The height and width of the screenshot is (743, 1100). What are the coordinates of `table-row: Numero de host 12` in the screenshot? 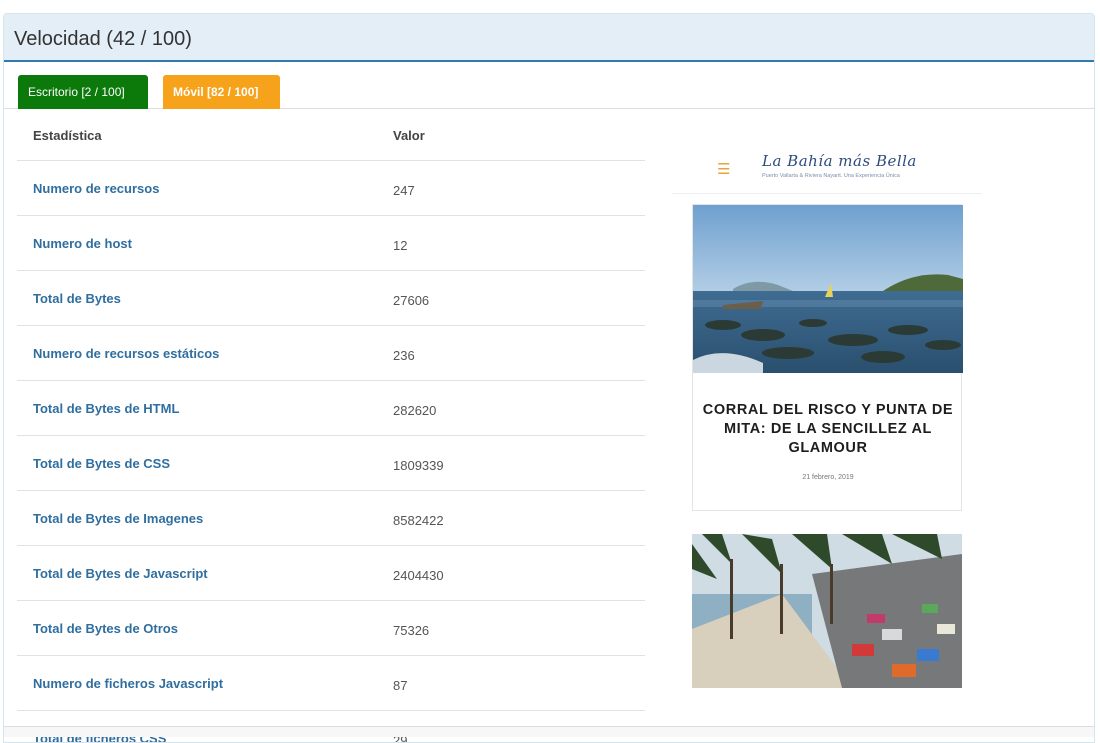 It's located at (331, 243).